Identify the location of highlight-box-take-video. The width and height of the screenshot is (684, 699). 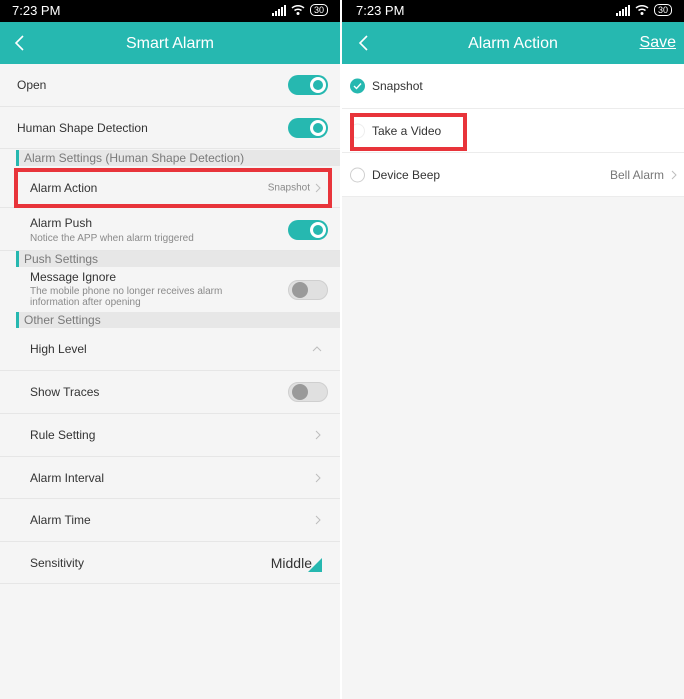
(408, 132).